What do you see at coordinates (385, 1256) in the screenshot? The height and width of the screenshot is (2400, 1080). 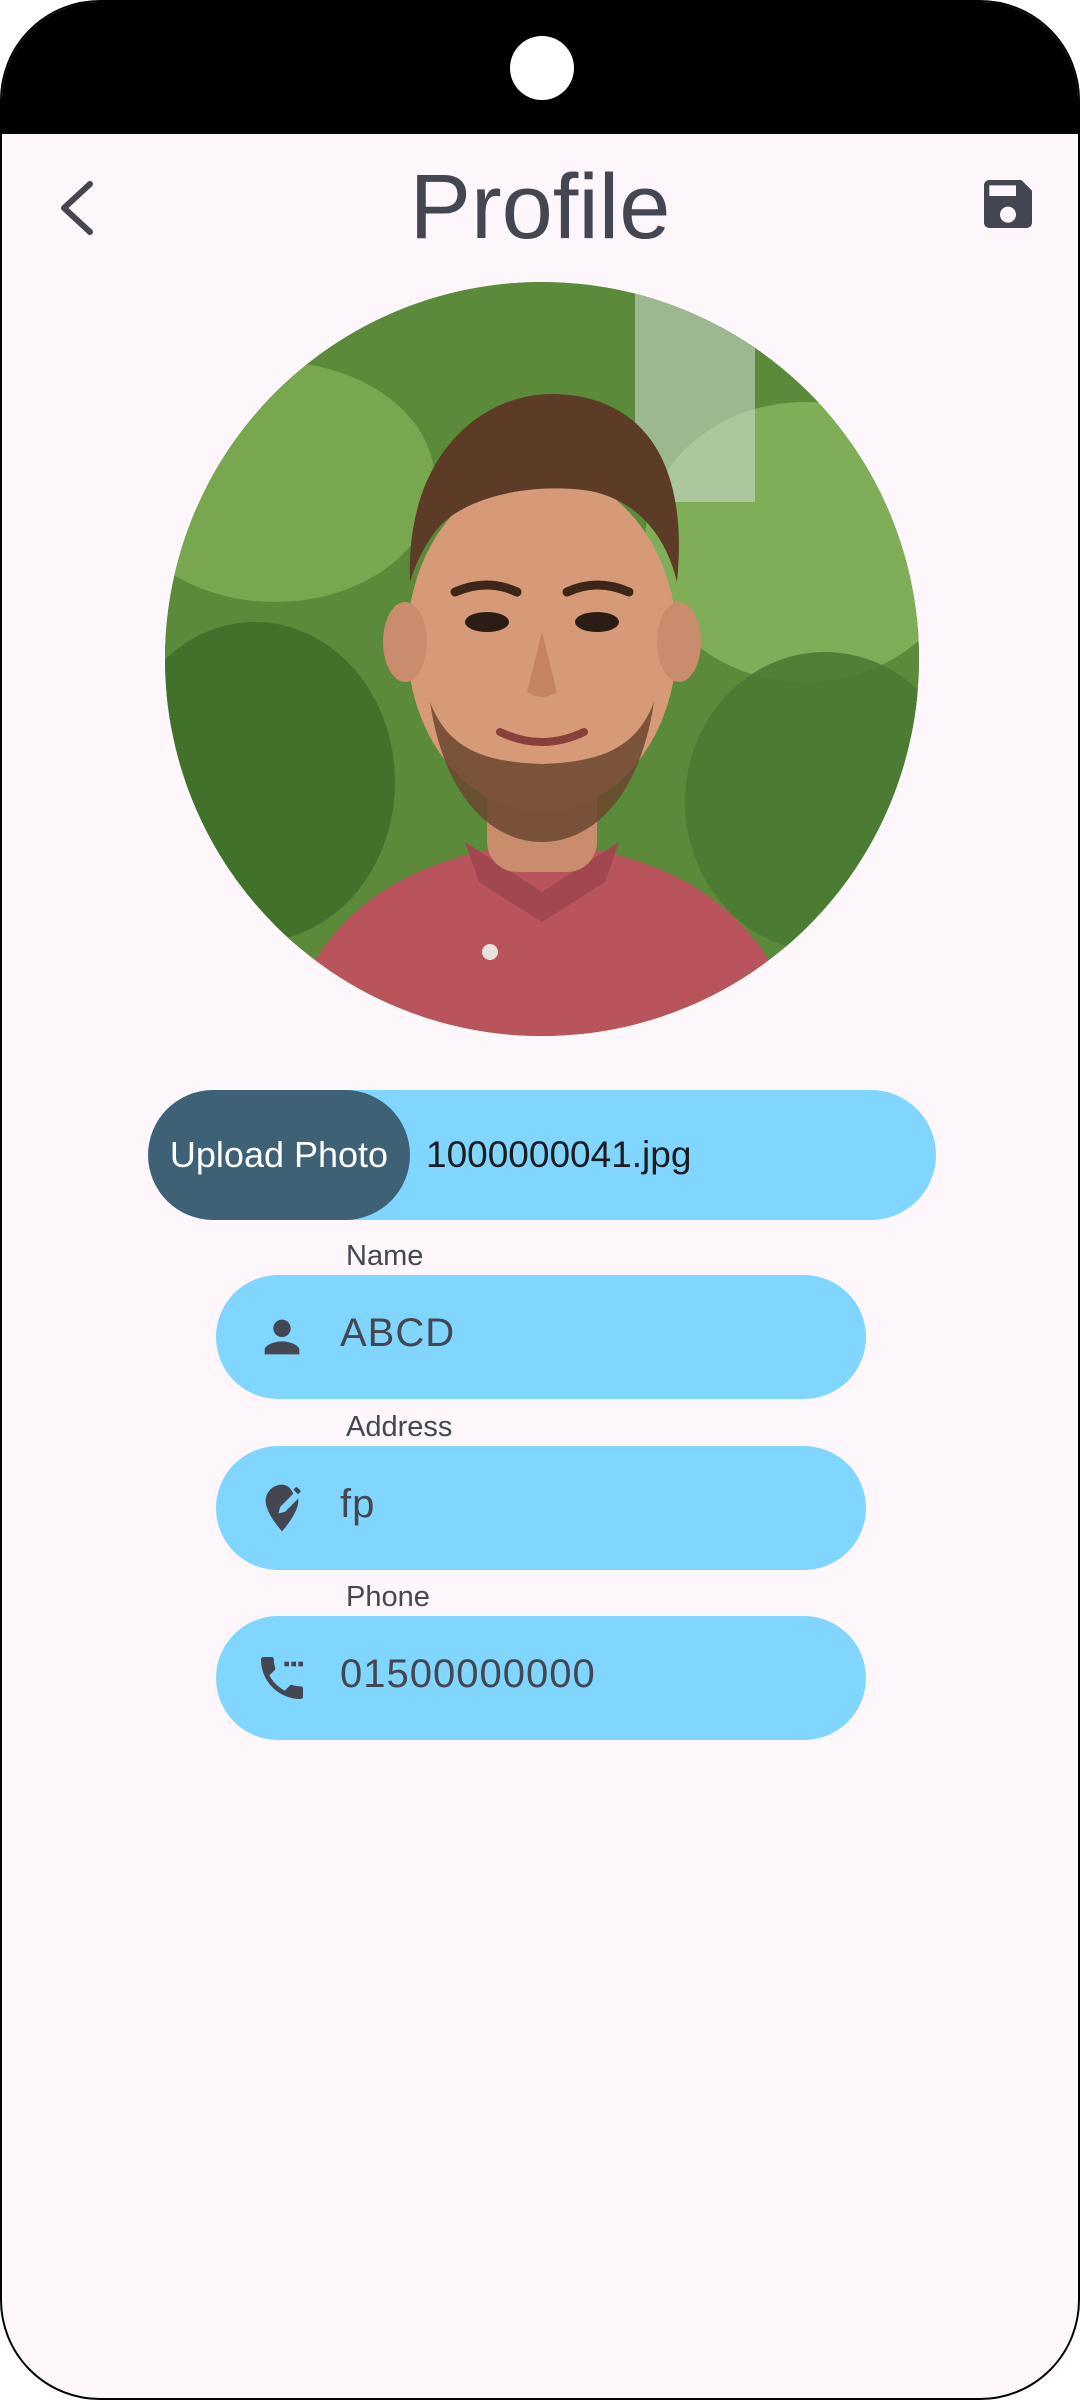 I see `name-field-label: Name` at bounding box center [385, 1256].